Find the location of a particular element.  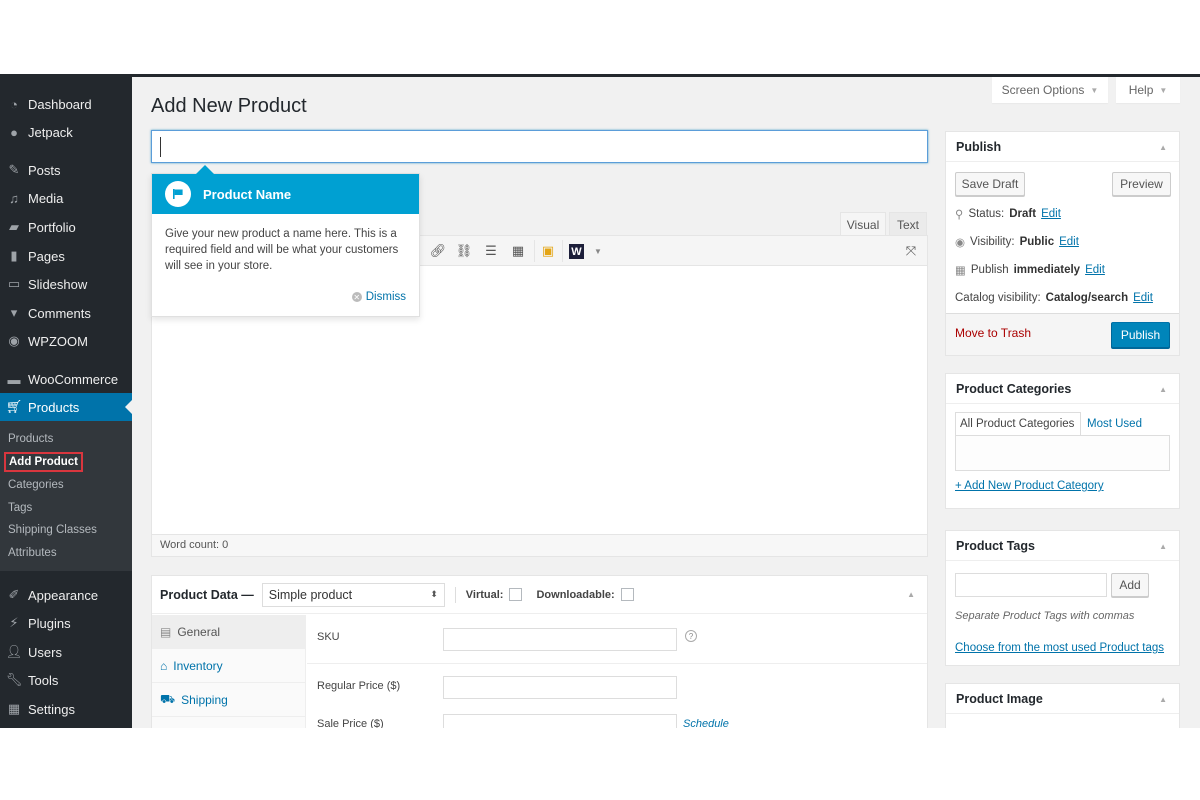

plugin-icon: ⚡︎ is located at coordinates (14, 622).